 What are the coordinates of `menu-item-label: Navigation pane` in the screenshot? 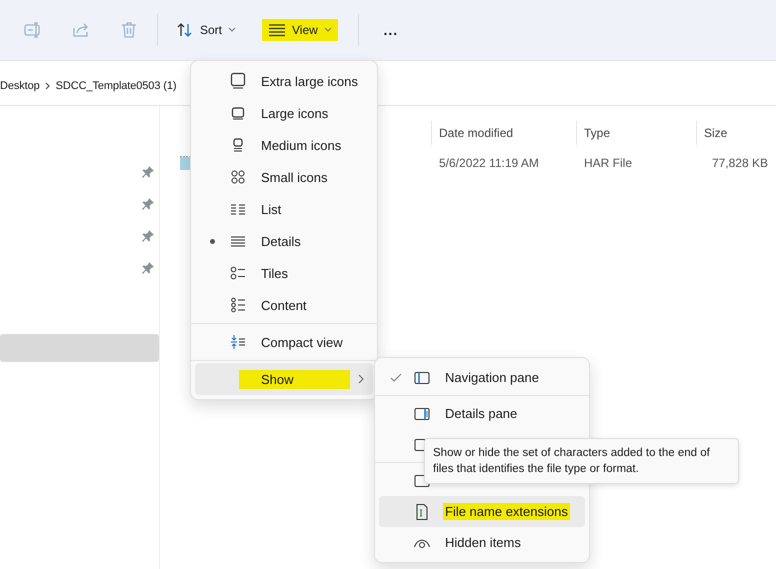 It's located at (492, 377).